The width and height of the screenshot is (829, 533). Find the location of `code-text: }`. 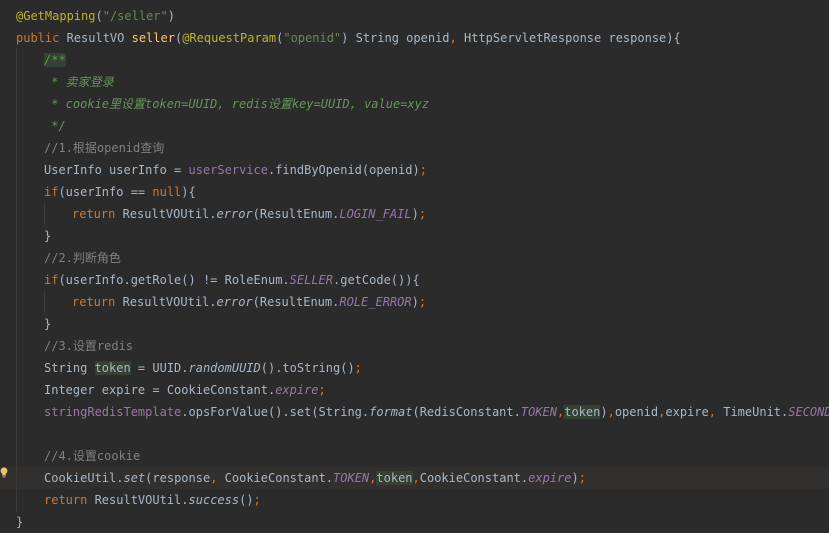

code-text: } is located at coordinates (47, 324).